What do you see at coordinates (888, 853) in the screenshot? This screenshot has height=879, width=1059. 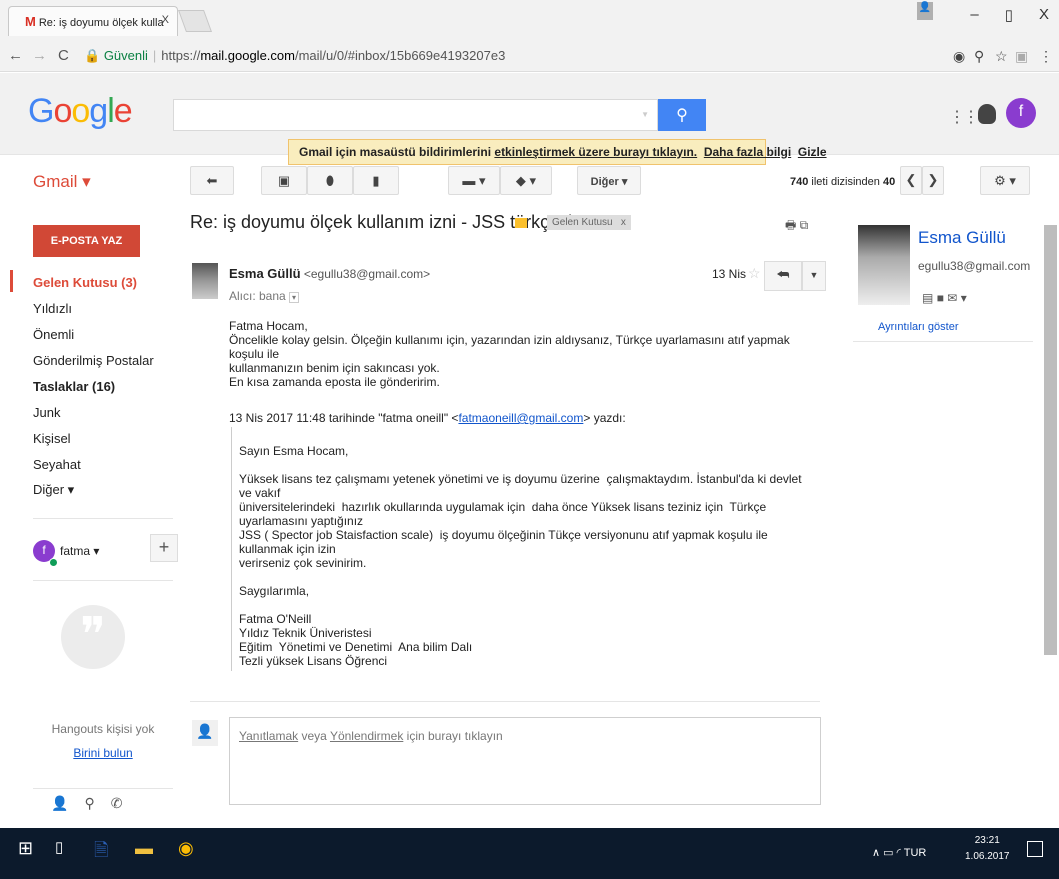 I see `battery-icon: ▭` at bounding box center [888, 853].